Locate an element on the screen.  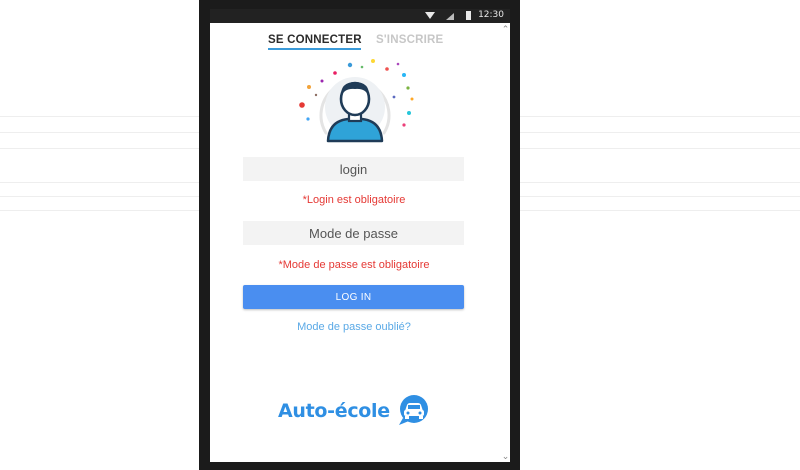
active-tab-indicator is located at coordinates (314, 49).